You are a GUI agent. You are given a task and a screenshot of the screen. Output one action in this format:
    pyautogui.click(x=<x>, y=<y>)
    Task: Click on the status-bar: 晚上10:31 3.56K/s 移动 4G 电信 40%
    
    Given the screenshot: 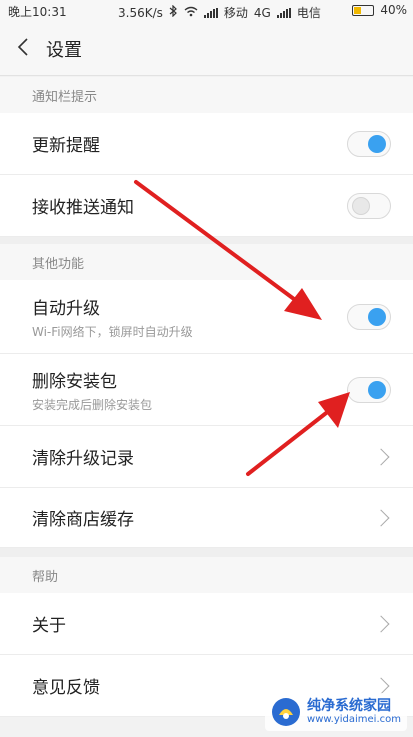 What is the action you would take?
    pyautogui.click(x=206, y=11)
    